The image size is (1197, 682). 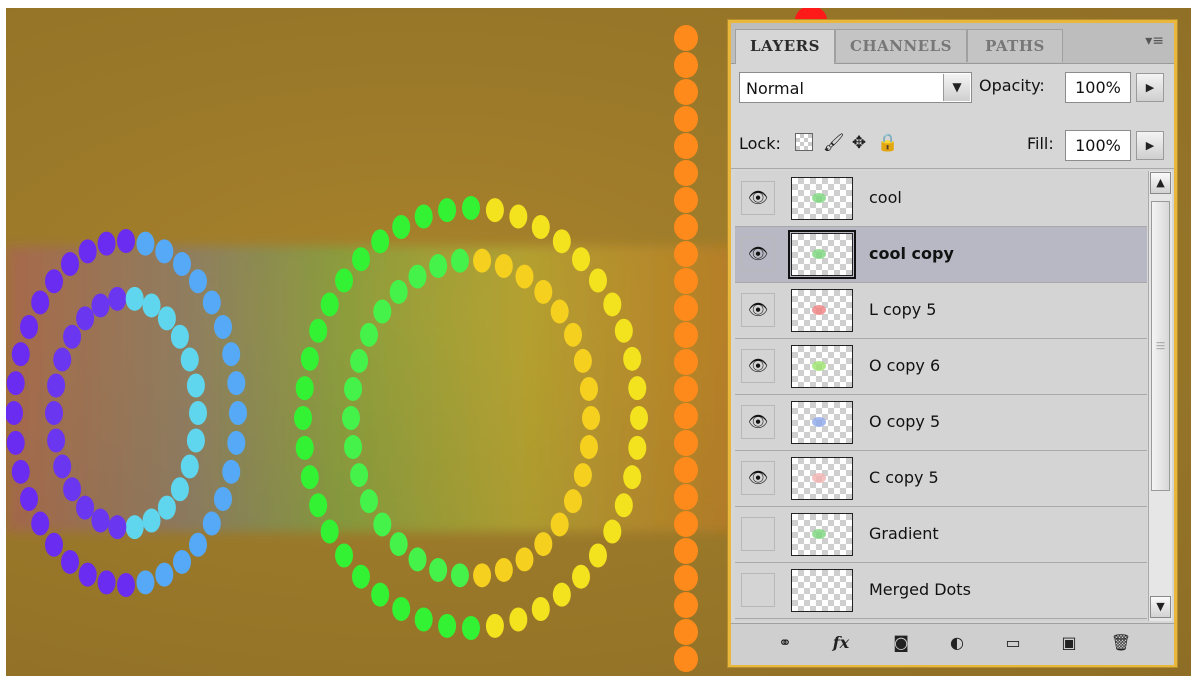 I want to click on opacity-label: Opacity:, so click(x=1012, y=85).